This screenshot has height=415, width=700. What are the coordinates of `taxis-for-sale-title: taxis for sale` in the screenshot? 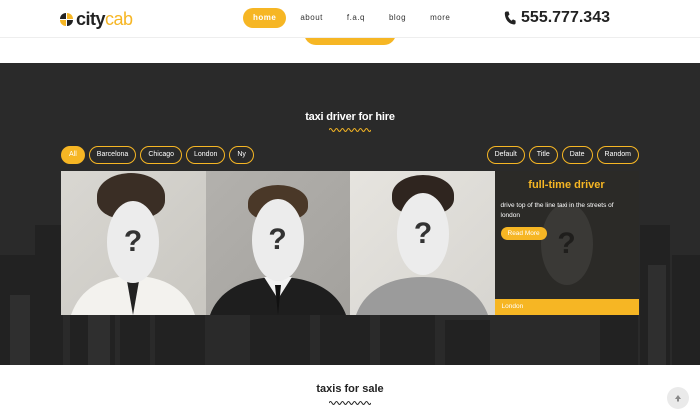 It's located at (350, 389).